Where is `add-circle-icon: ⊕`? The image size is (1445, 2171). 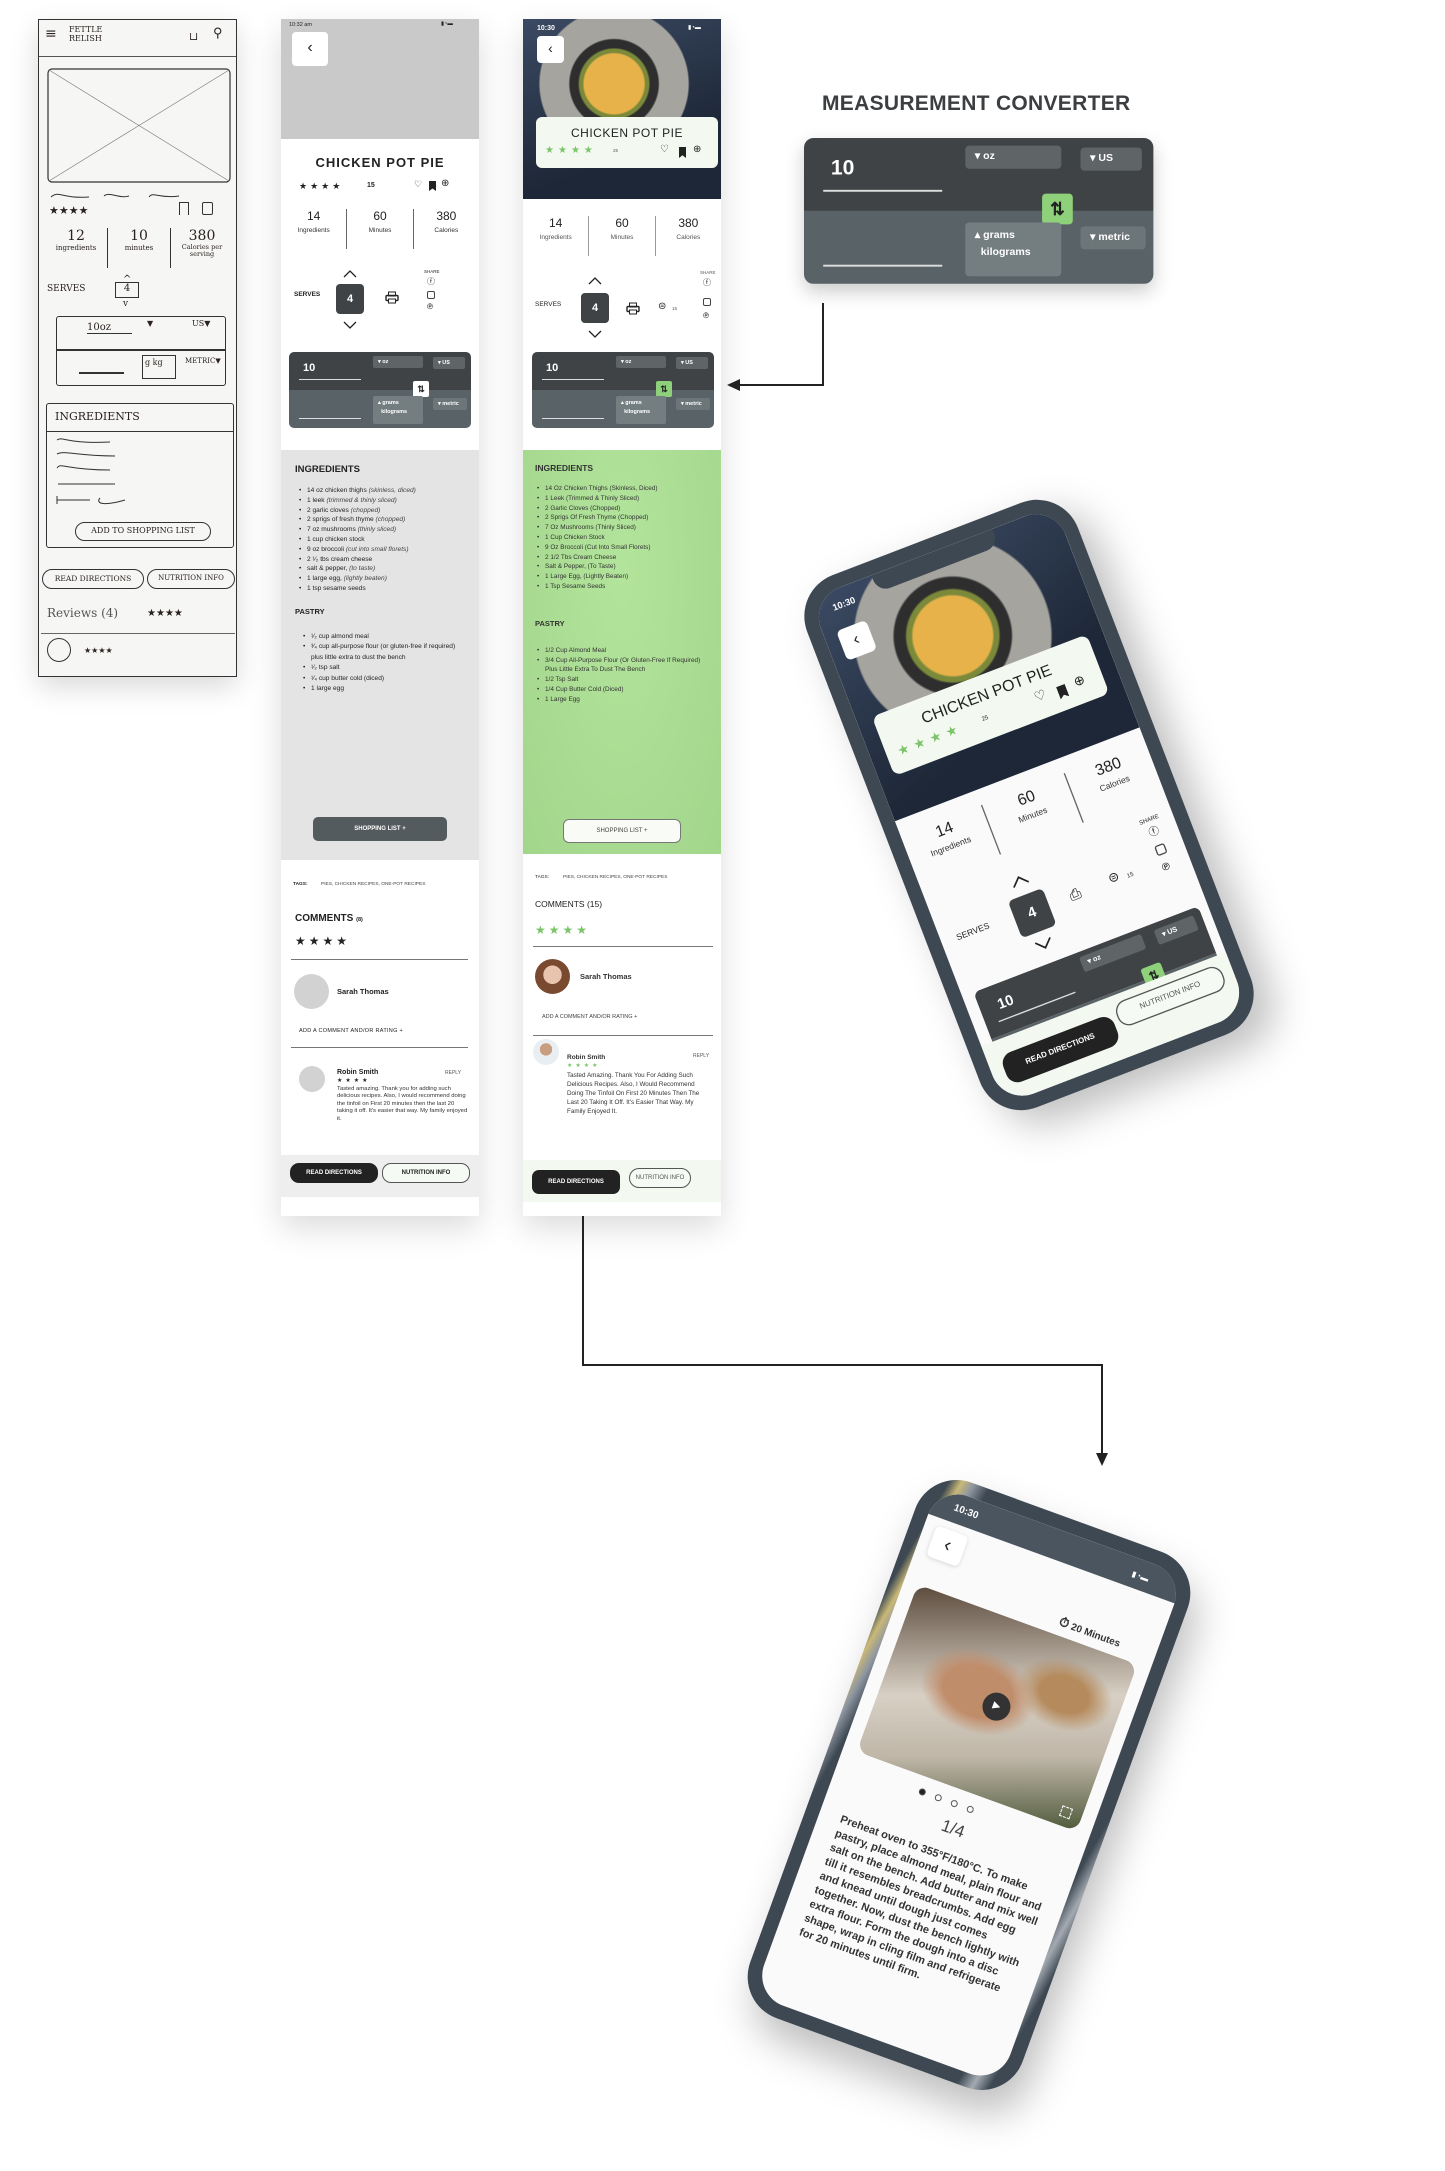 add-circle-icon: ⊕ is located at coordinates (1080, 682).